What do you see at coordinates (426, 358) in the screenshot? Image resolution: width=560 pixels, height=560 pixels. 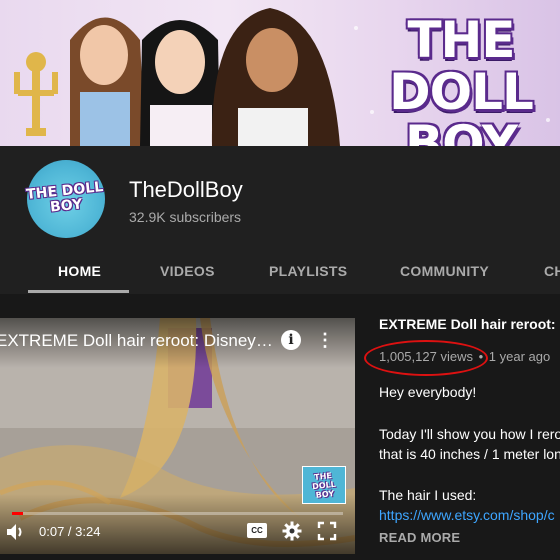 I see `view-count-highlight-circle` at bounding box center [426, 358].